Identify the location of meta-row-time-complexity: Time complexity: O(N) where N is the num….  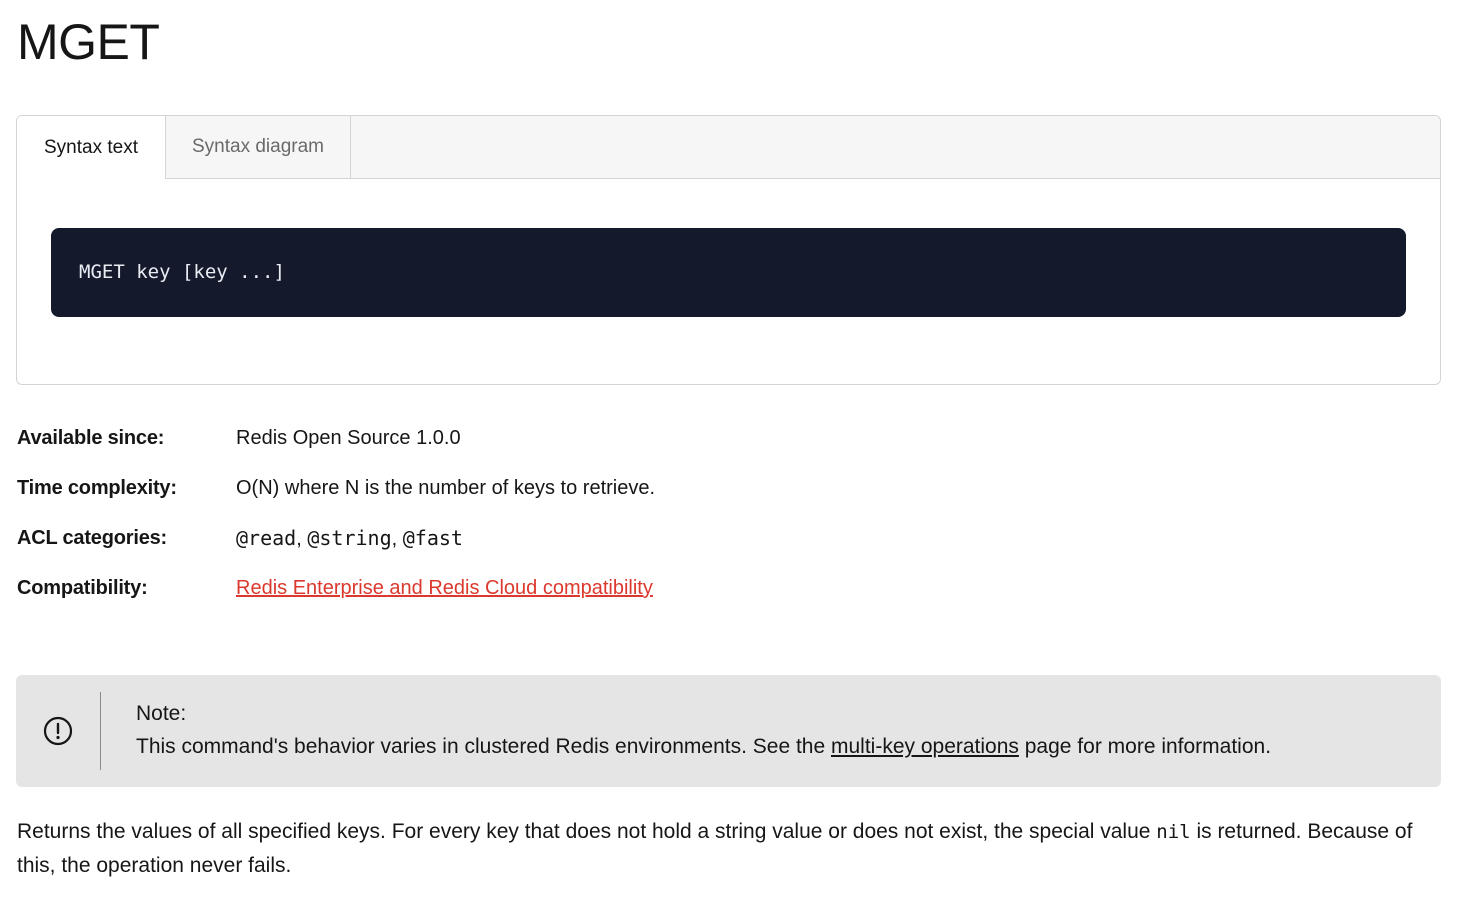
(567, 495).